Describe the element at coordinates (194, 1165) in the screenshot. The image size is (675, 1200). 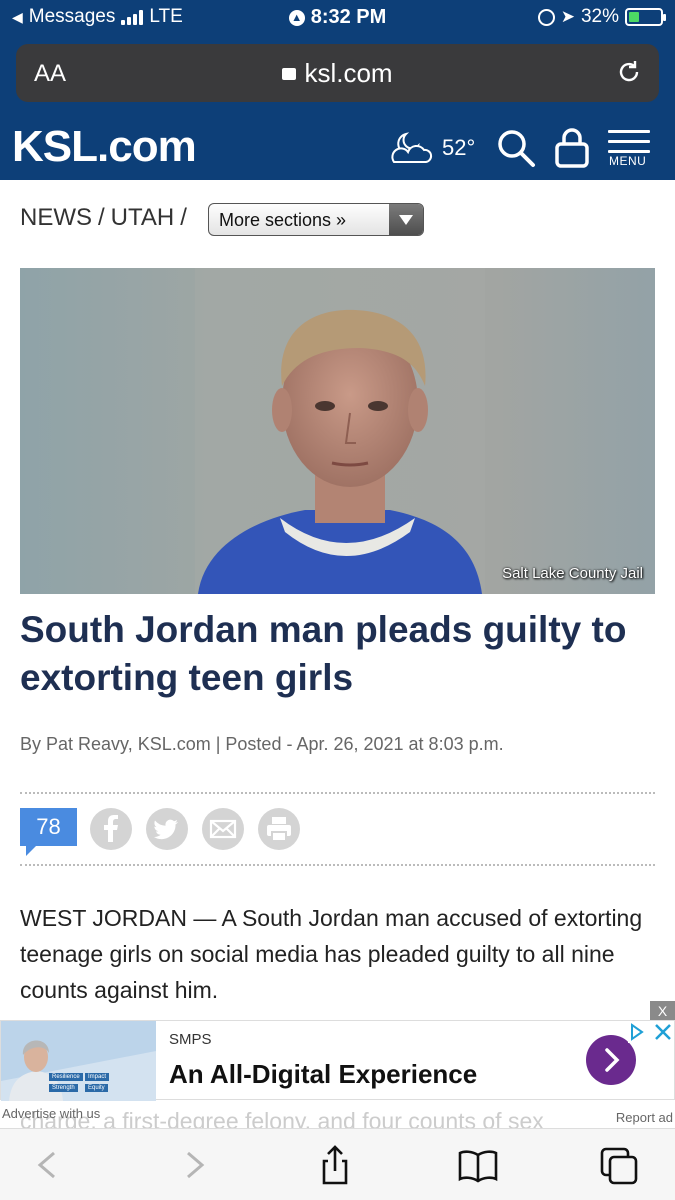
I see `forward-icon` at that location.